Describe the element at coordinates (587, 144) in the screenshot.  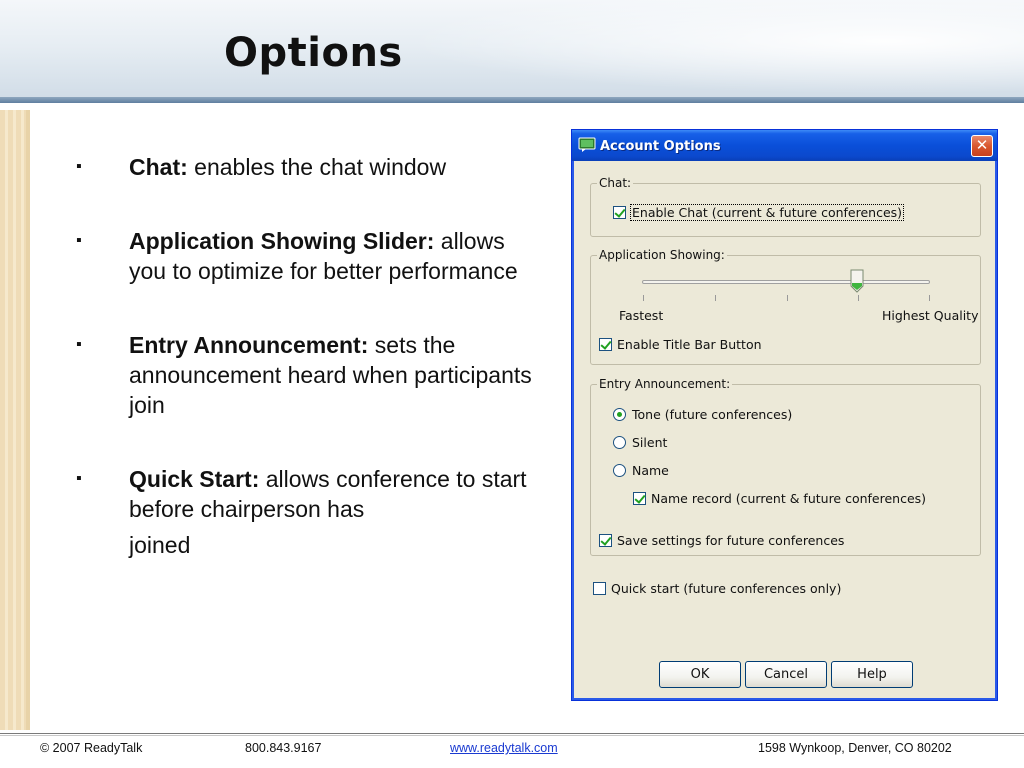
I see `chat-app-icon` at that location.